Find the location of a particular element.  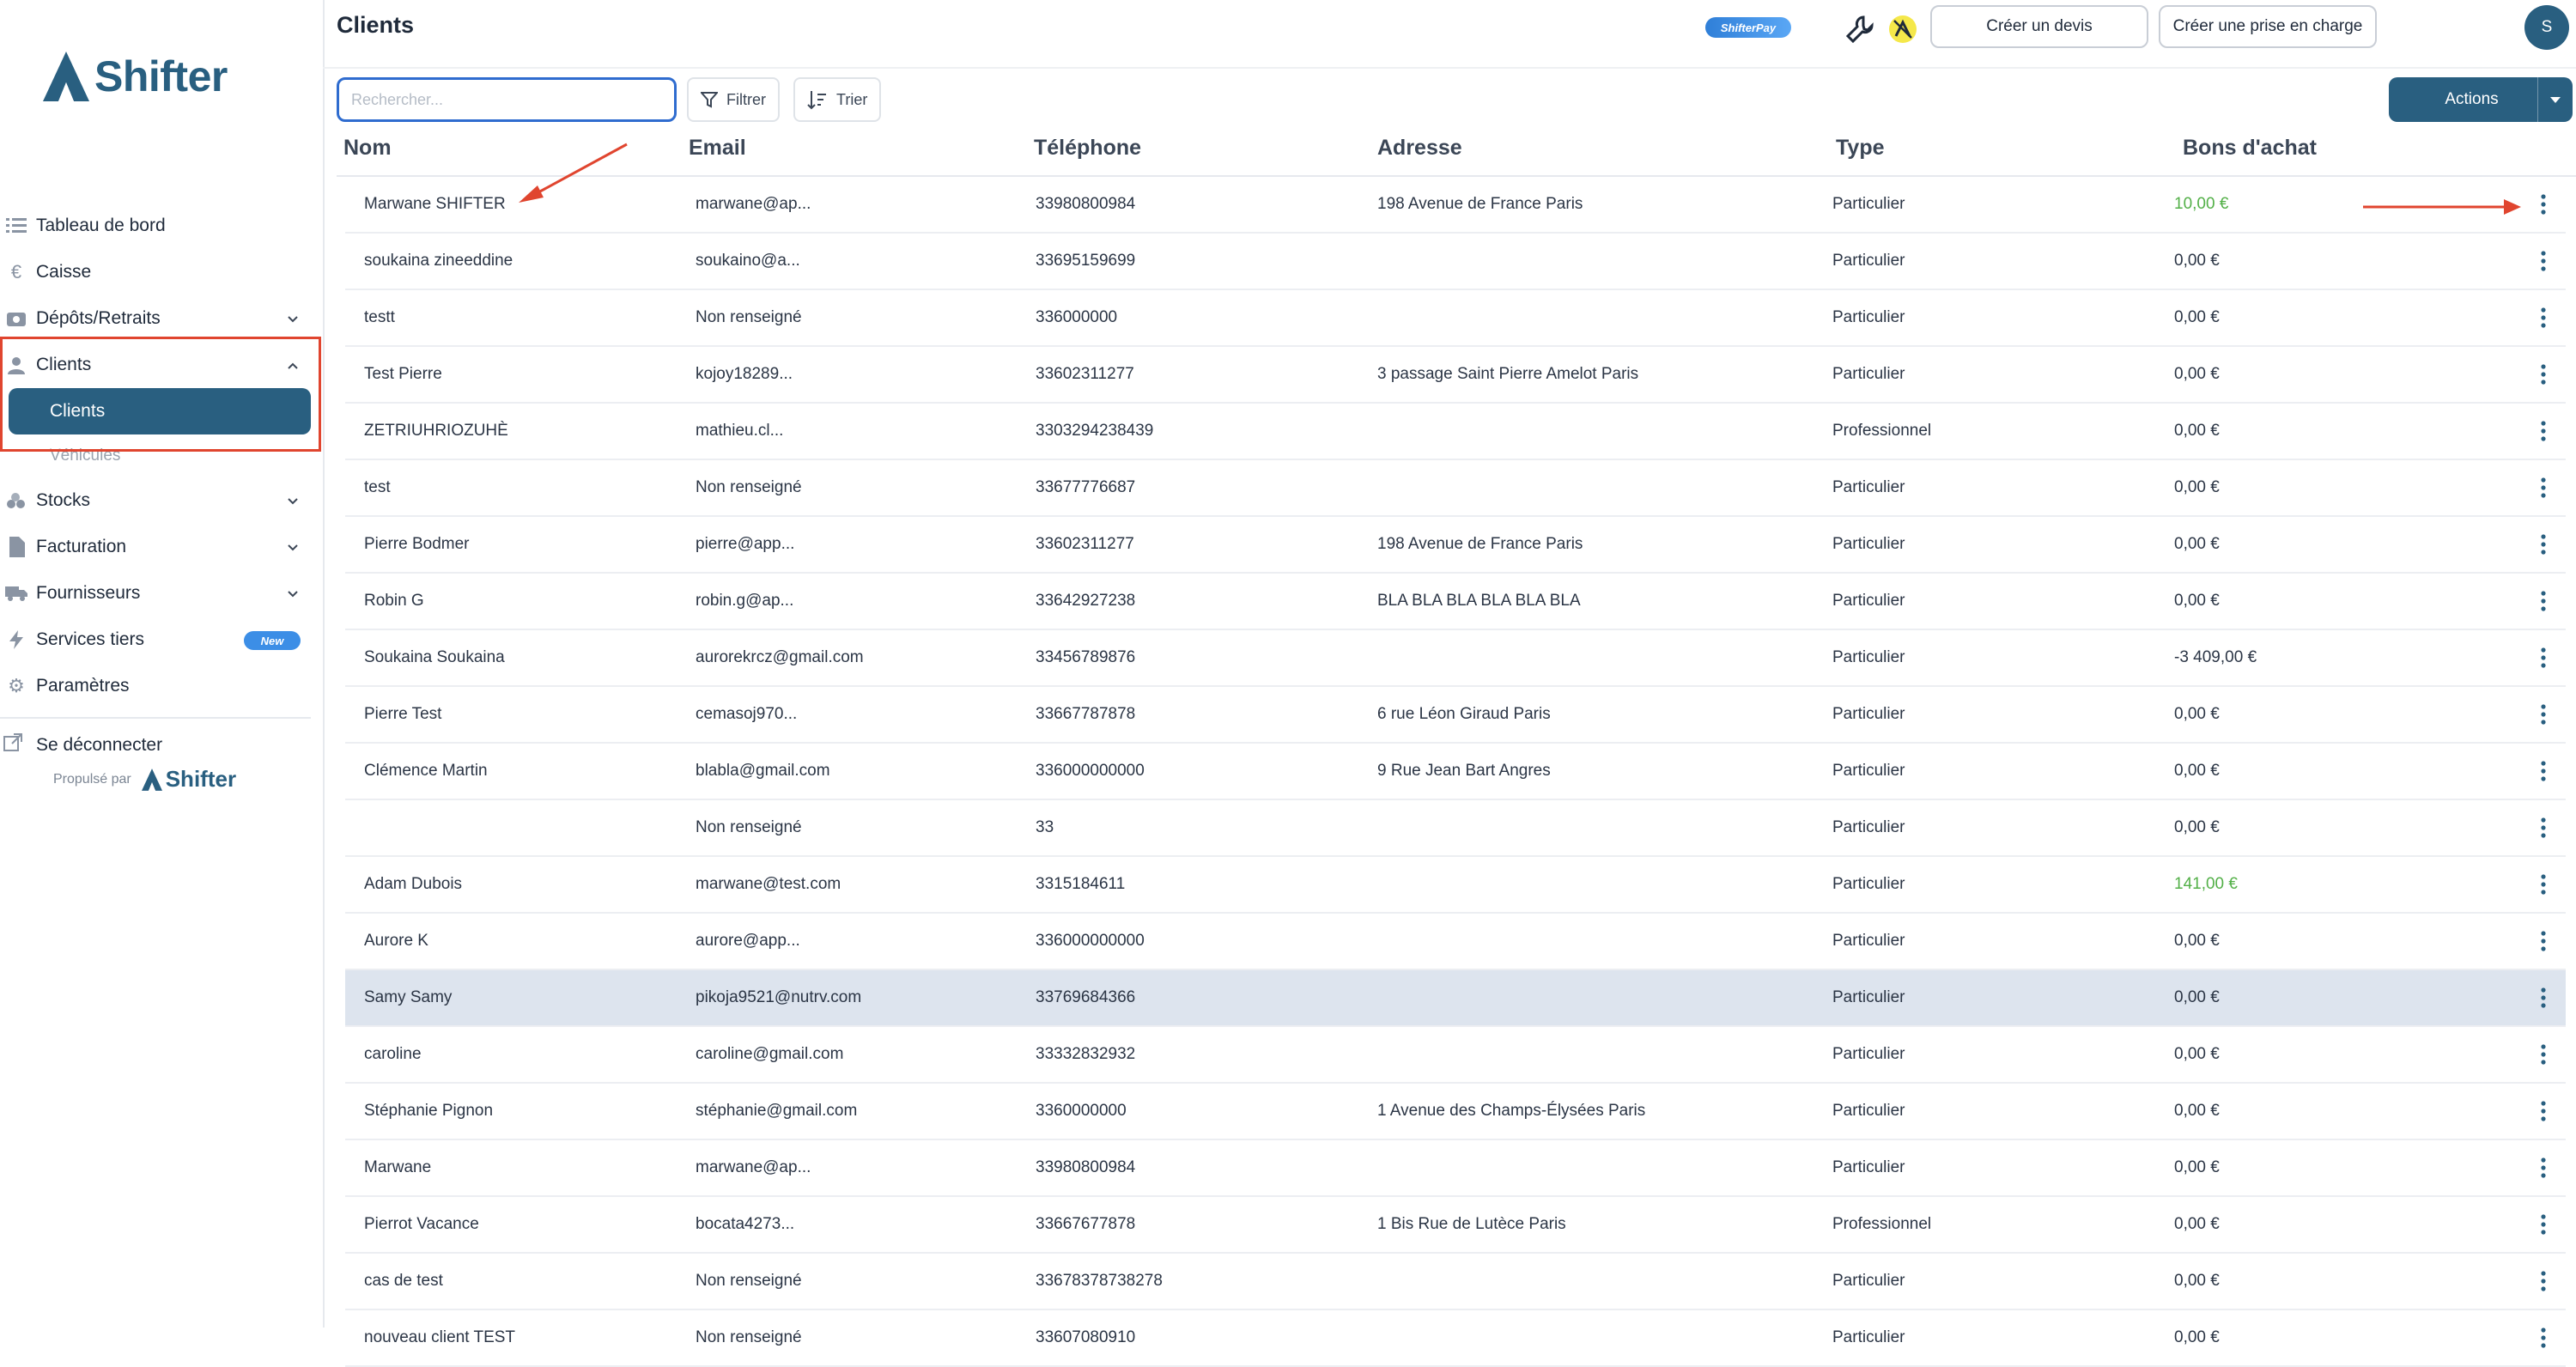

wrench-icon is located at coordinates (1860, 29).